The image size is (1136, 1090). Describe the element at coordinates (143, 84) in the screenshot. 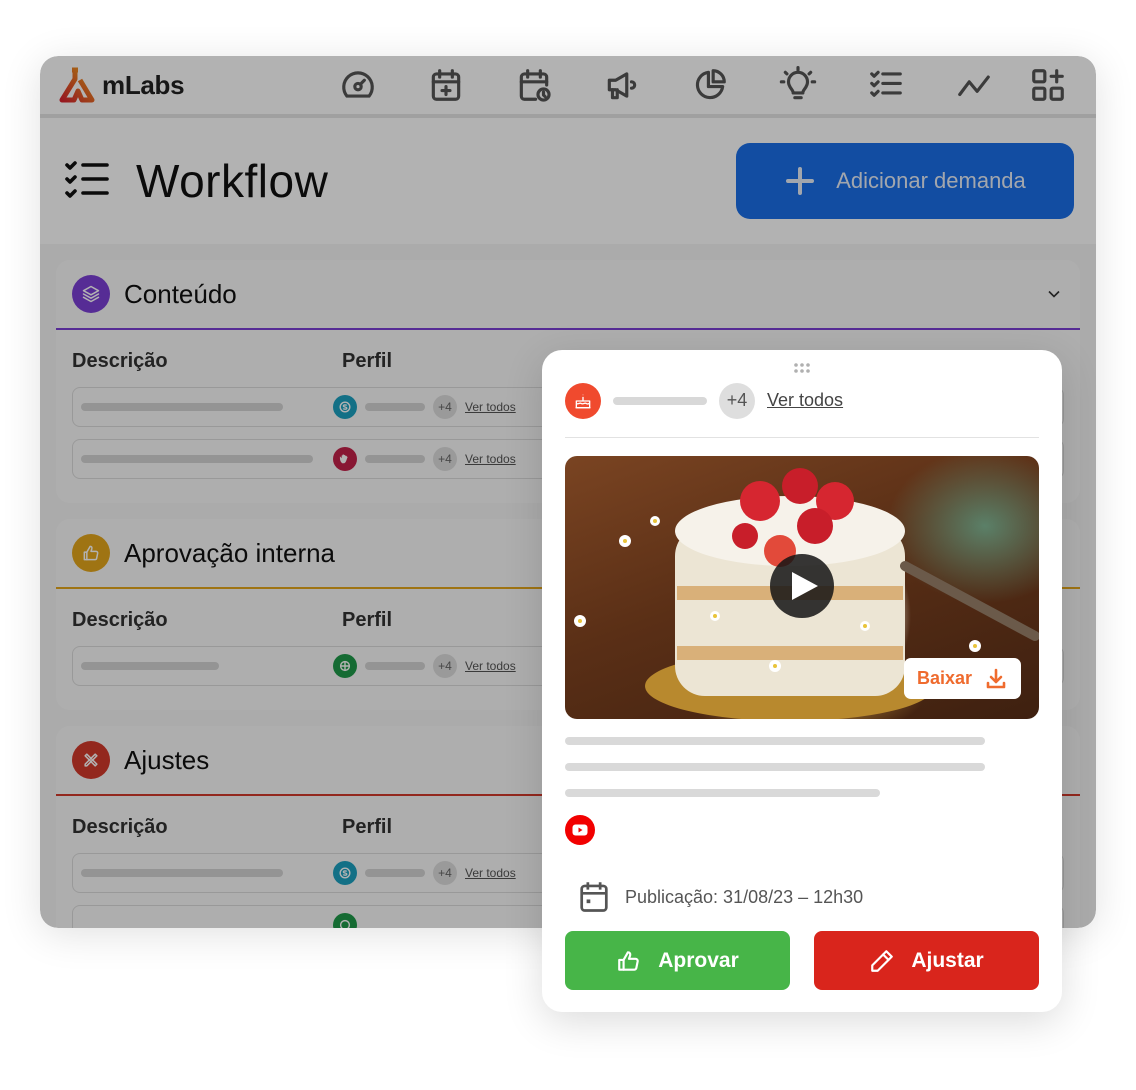

I see `logo-text: mLabs` at that location.